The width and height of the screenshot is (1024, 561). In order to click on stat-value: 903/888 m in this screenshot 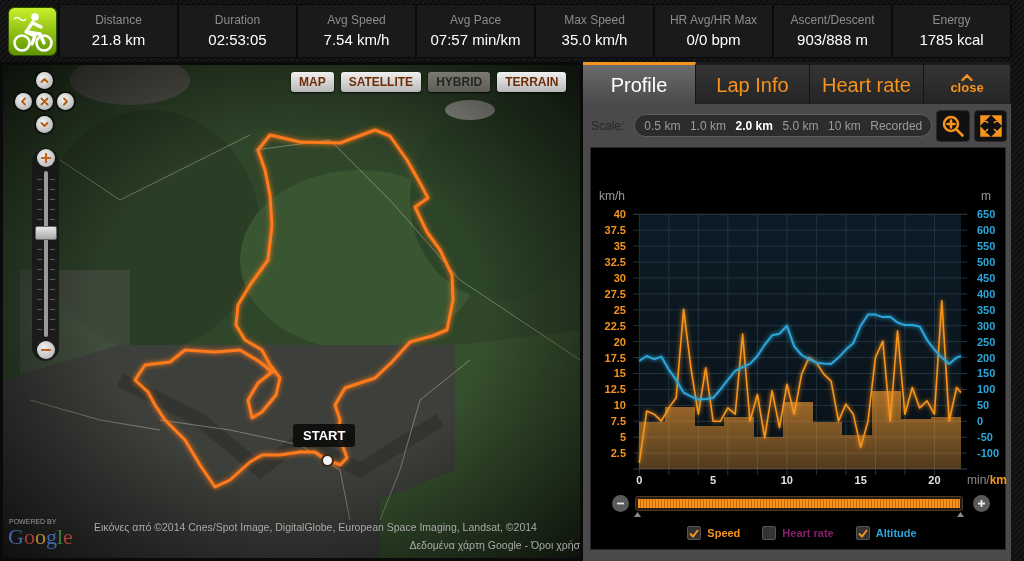, I will do `click(832, 40)`.